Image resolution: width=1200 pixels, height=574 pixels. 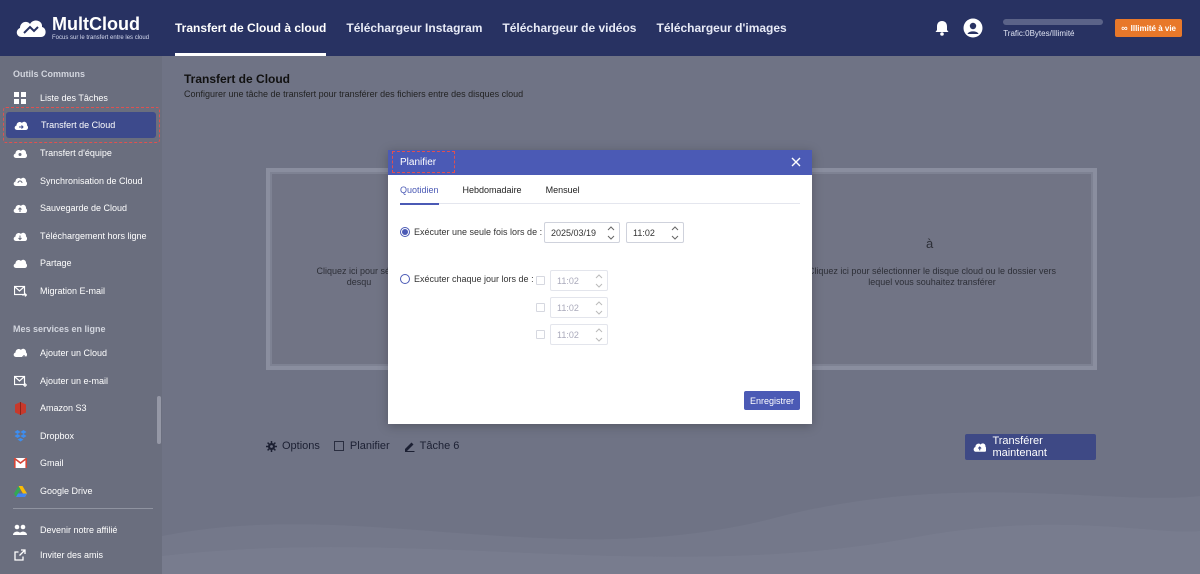 I want to click on sidebar-item-cloud-sync: Synchronisation de Cloud, so click(x=81, y=181).